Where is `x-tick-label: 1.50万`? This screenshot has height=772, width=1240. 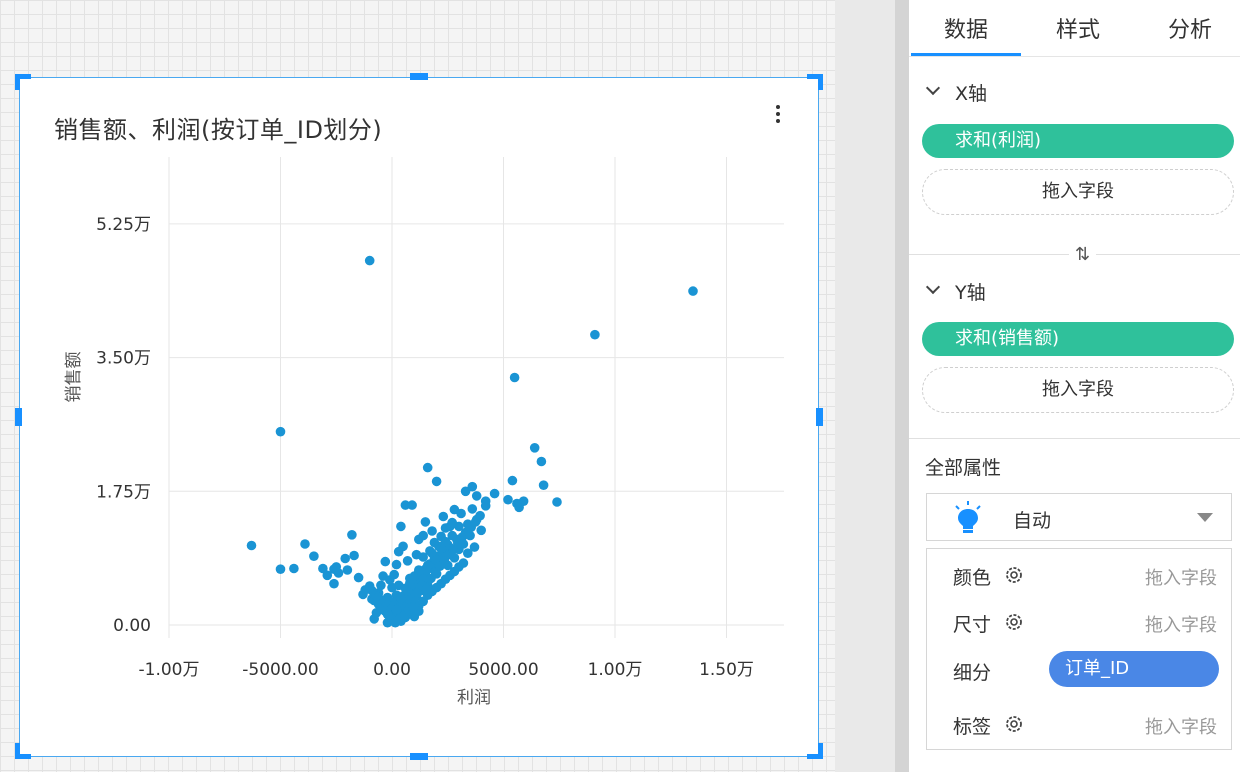 x-tick-label: 1.50万 is located at coordinates (726, 670).